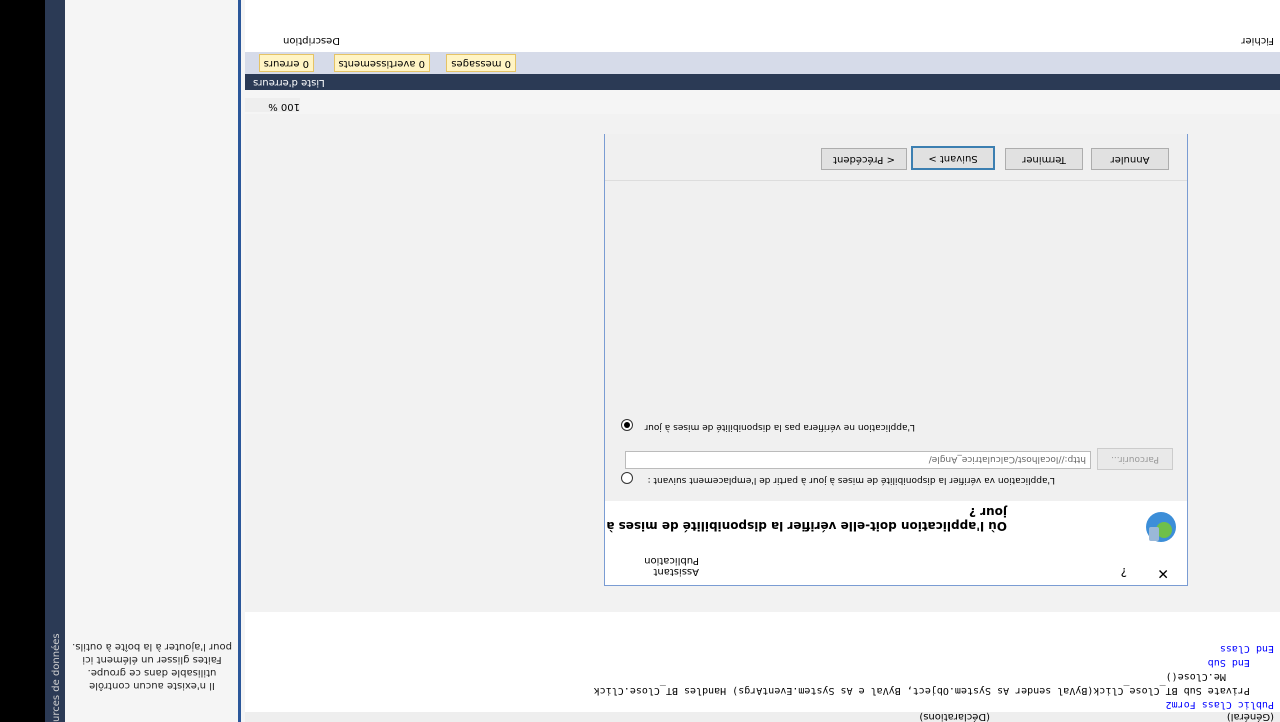 Image resolution: width=1280 pixels, height=722 pixels. What do you see at coordinates (671, 566) in the screenshot?
I see `dialog-title: Assistant Publication` at bounding box center [671, 566].